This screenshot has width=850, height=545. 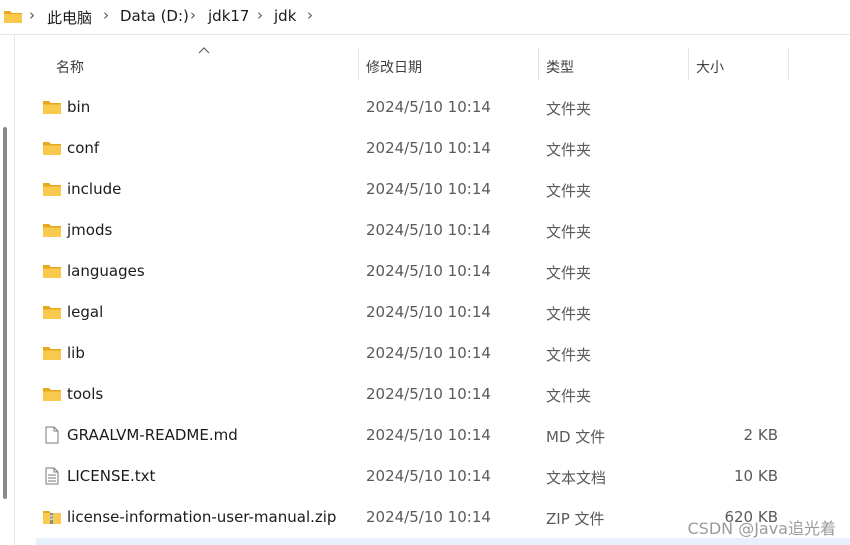 I want to click on scrollbar-thumb, so click(x=5, y=313).